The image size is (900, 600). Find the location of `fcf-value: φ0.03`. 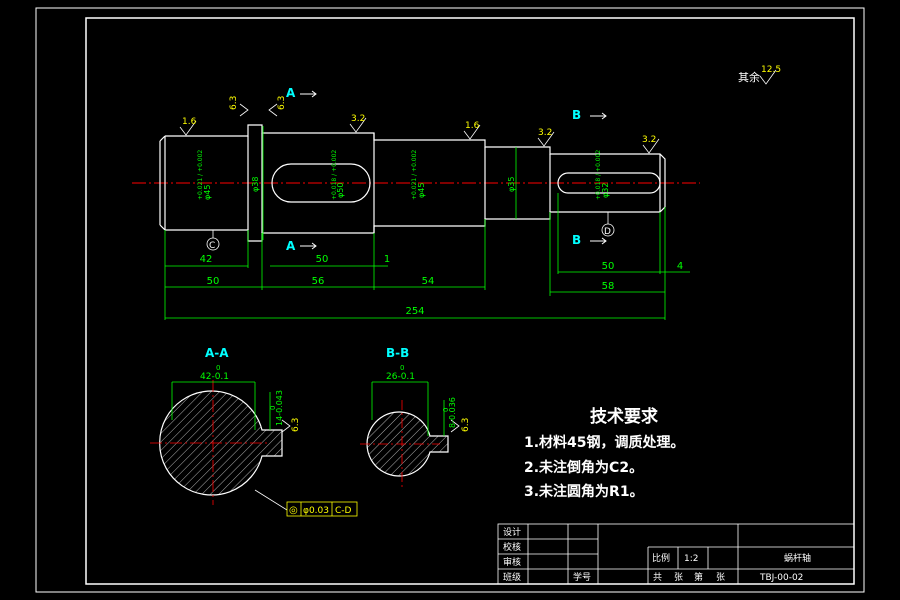

fcf-value: φ0.03 is located at coordinates (316, 511).